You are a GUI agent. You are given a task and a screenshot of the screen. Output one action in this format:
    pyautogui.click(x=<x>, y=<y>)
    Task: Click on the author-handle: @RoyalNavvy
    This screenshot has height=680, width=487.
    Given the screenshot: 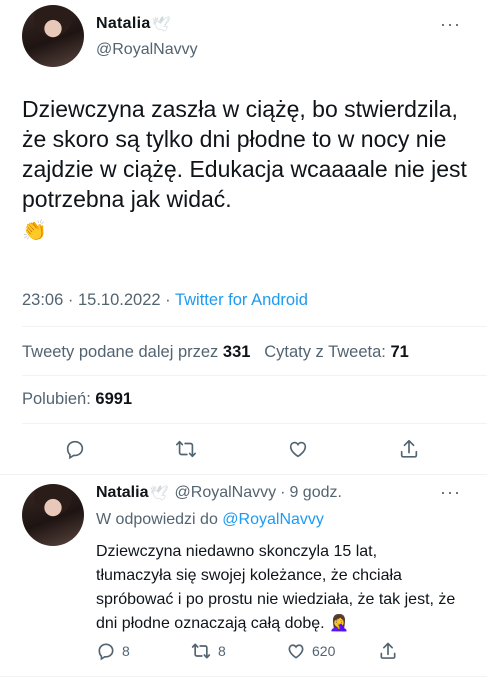 What is the action you would take?
    pyautogui.click(x=147, y=50)
    